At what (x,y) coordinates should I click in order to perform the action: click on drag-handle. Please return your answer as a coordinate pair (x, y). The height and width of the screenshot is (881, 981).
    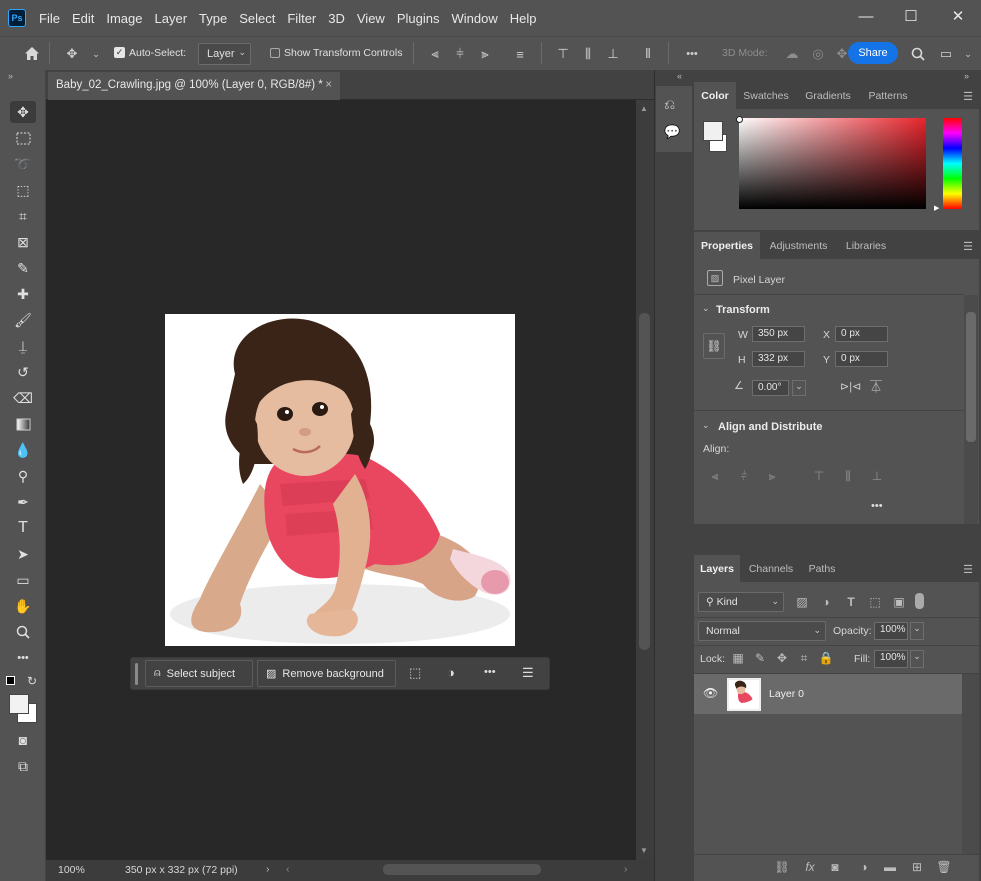
    Looking at the image, I should click on (136, 674).